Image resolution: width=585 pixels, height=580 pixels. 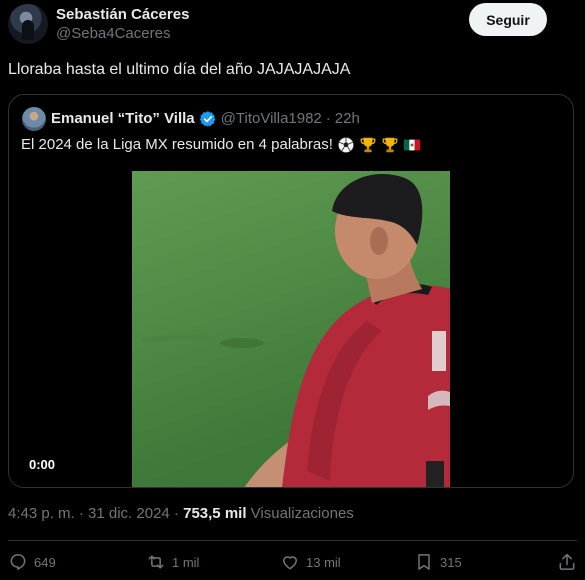 What do you see at coordinates (186, 562) in the screenshot?
I see `repost-count: 1 mil` at bounding box center [186, 562].